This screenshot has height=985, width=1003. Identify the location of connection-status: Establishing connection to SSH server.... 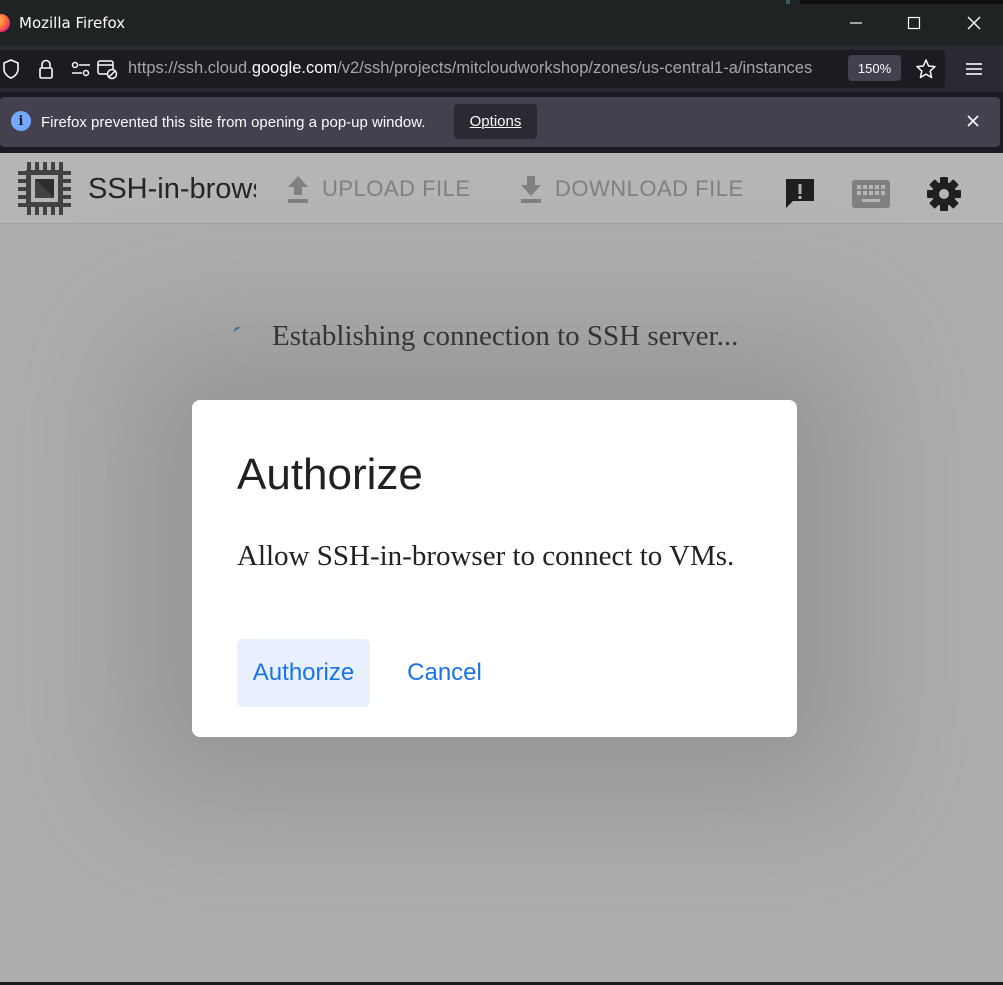
(505, 336).